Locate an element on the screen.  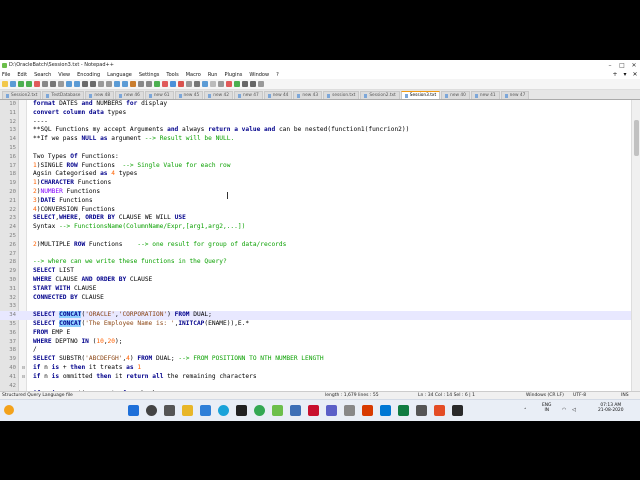
menu-item: Settings is located at coordinates (149, 75).